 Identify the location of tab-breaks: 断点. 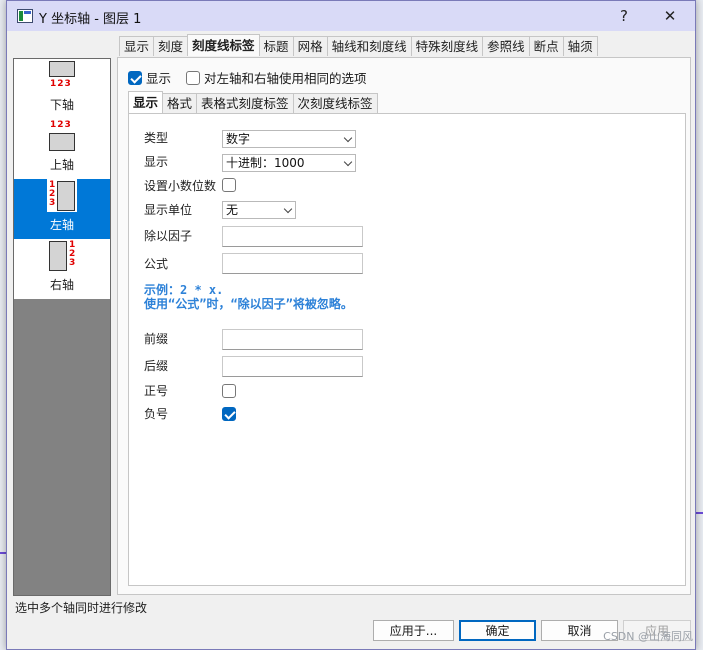
(546, 46).